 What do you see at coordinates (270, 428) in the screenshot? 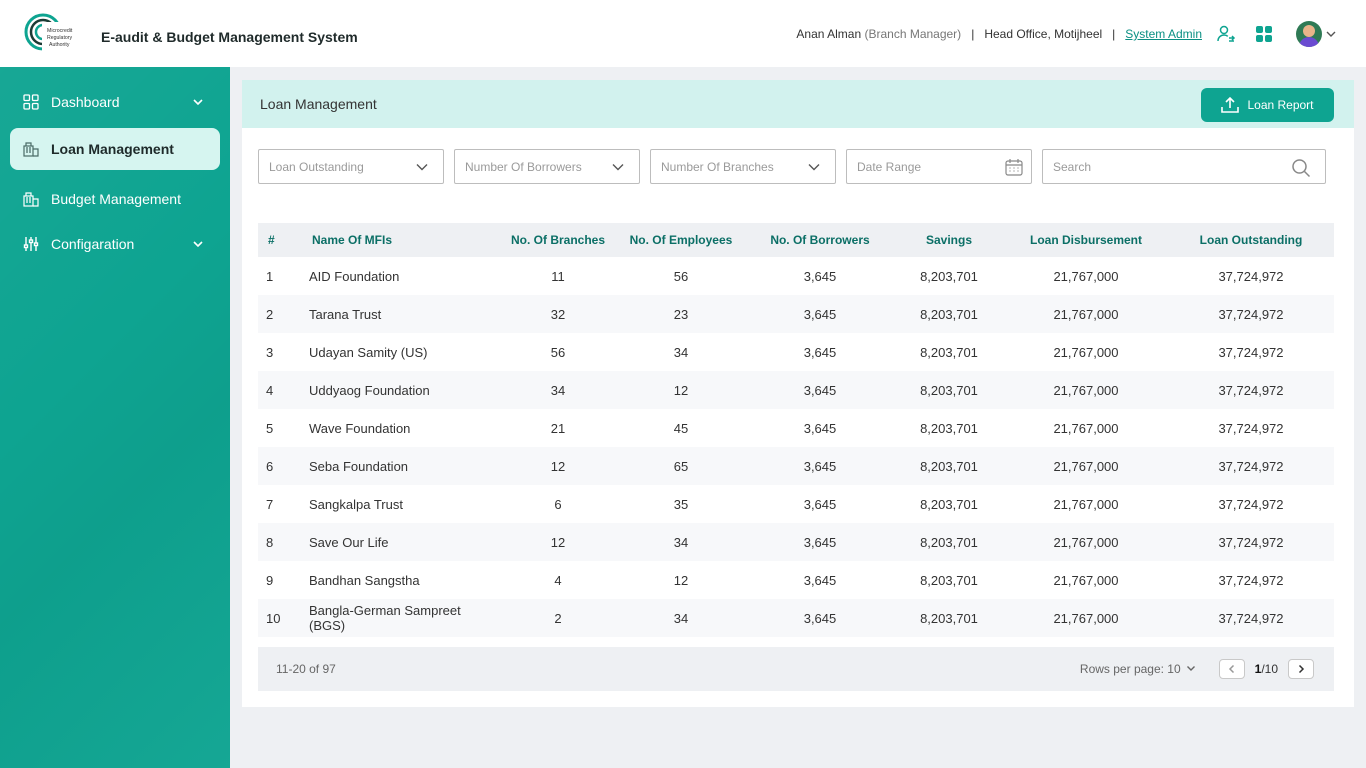
I see `cell-index: 5` at bounding box center [270, 428].